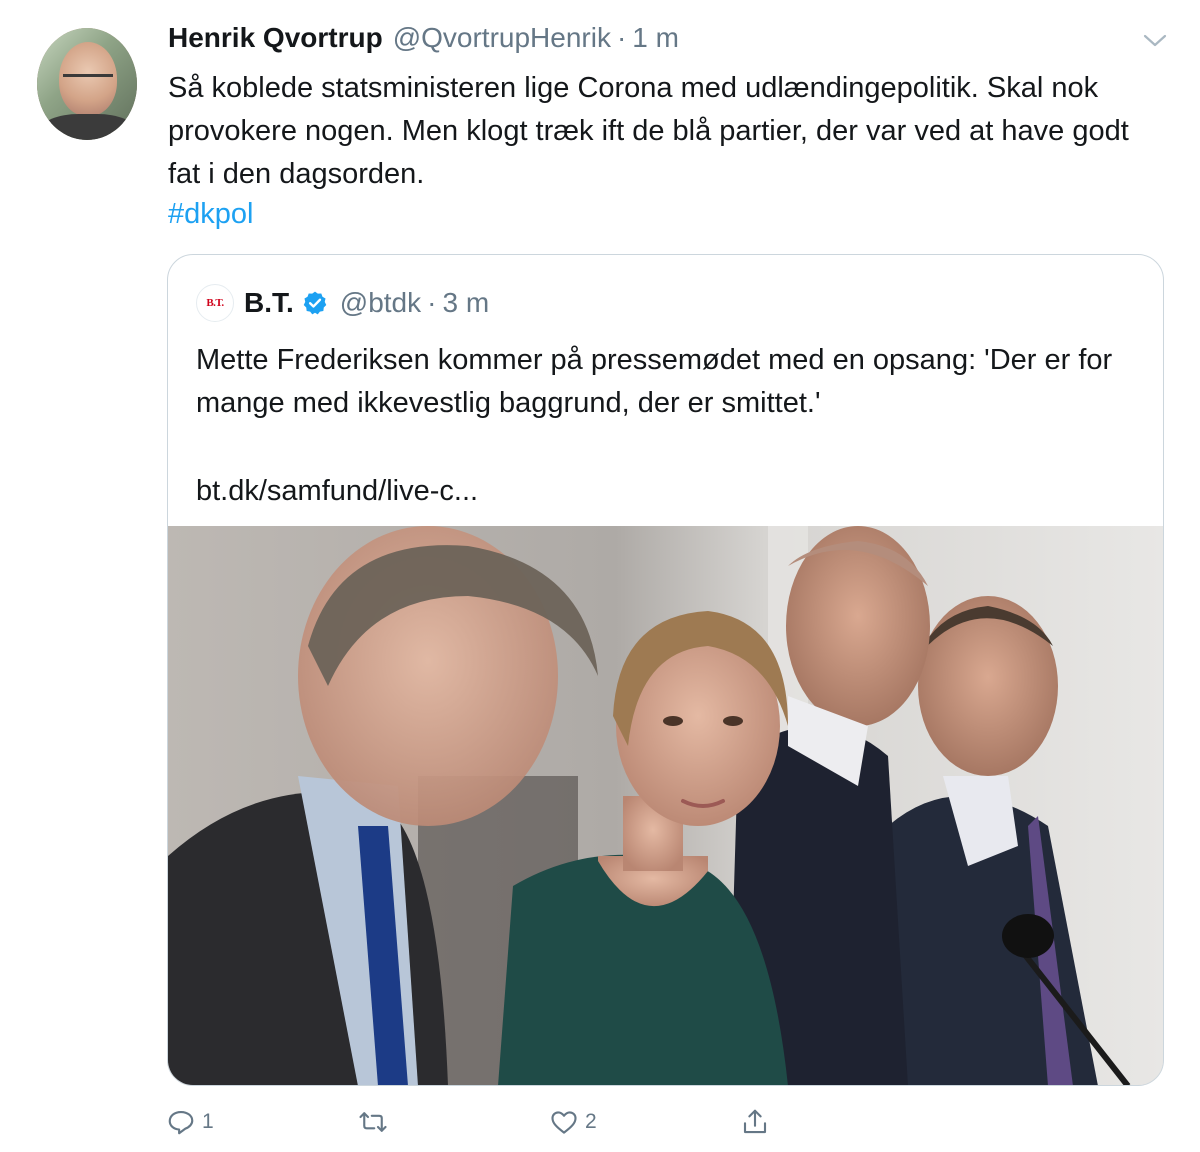 The height and width of the screenshot is (1152, 1200). What do you see at coordinates (502, 38) in the screenshot?
I see `author-handle: @QvortrupHenrik` at bounding box center [502, 38].